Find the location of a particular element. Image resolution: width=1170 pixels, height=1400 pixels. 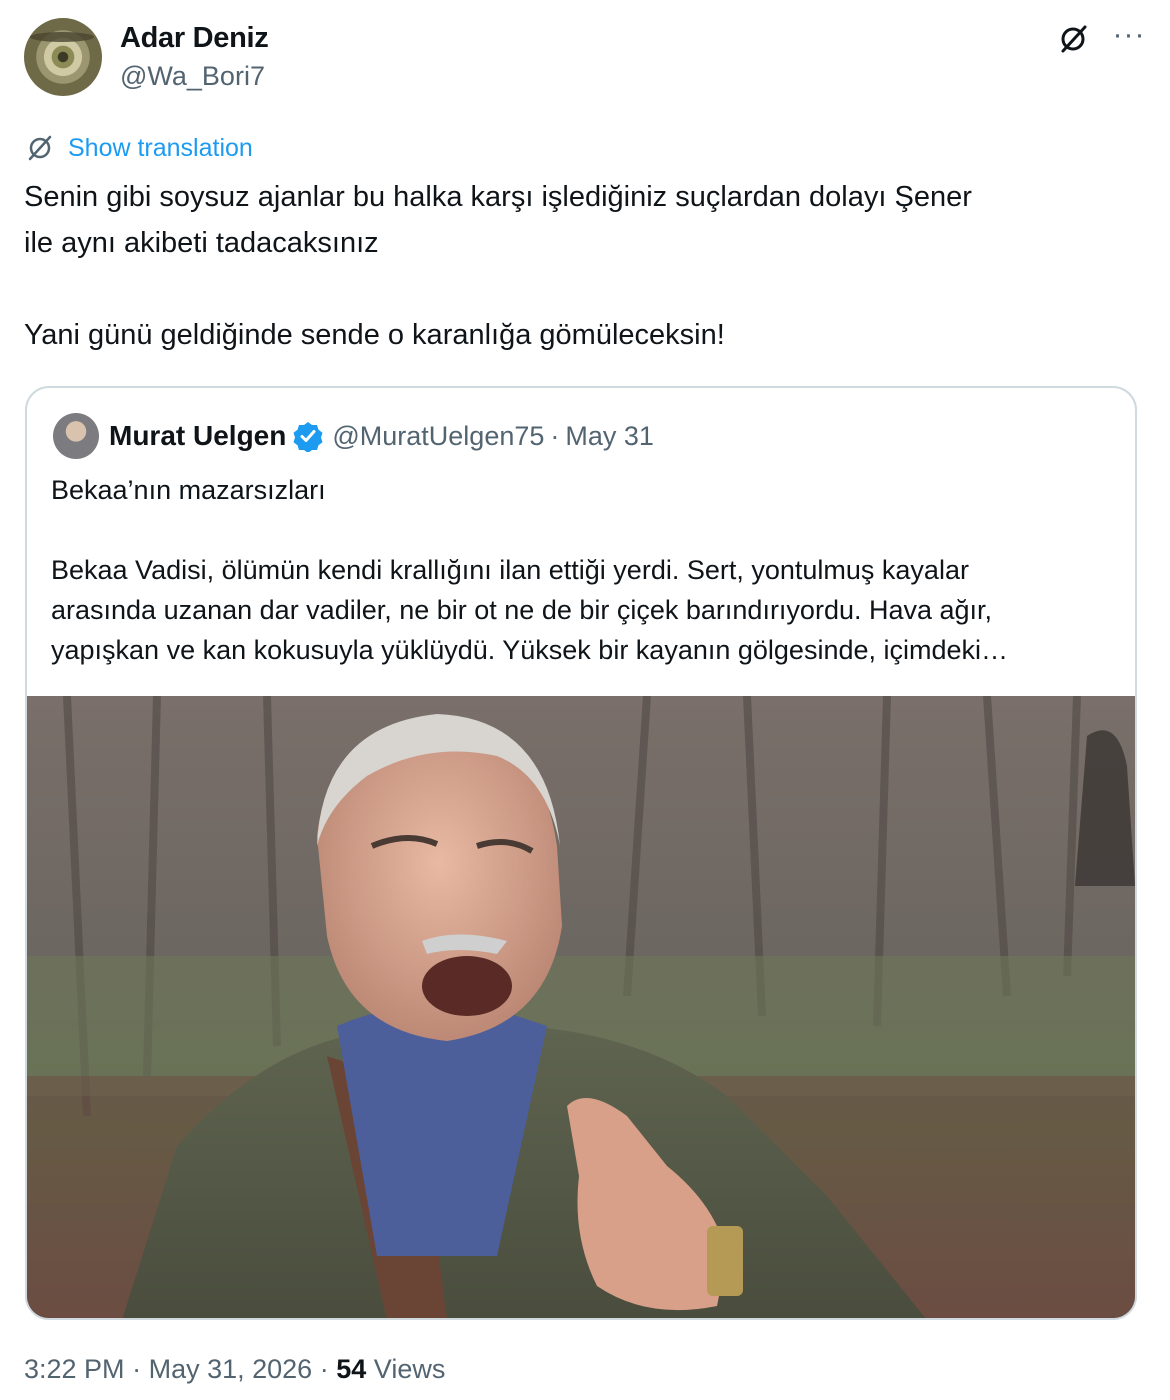

tweet-time: 3:22 PM is located at coordinates (74, 1369).